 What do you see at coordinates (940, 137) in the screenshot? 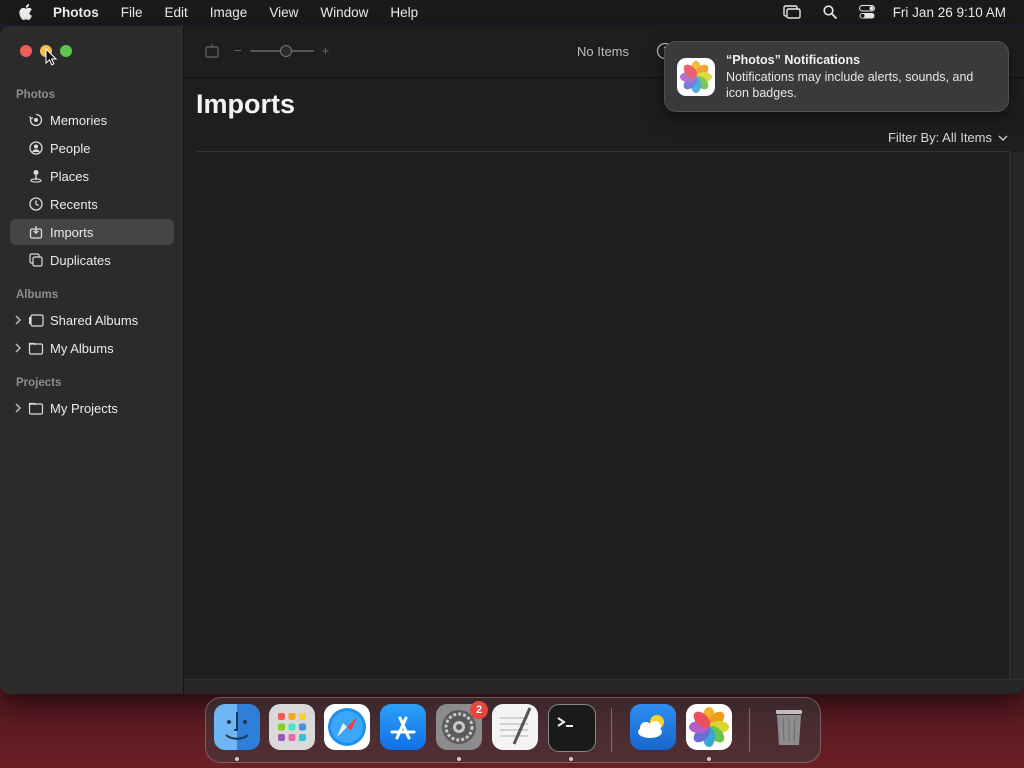
I see `filter-label: Filter By: All Items` at bounding box center [940, 137].